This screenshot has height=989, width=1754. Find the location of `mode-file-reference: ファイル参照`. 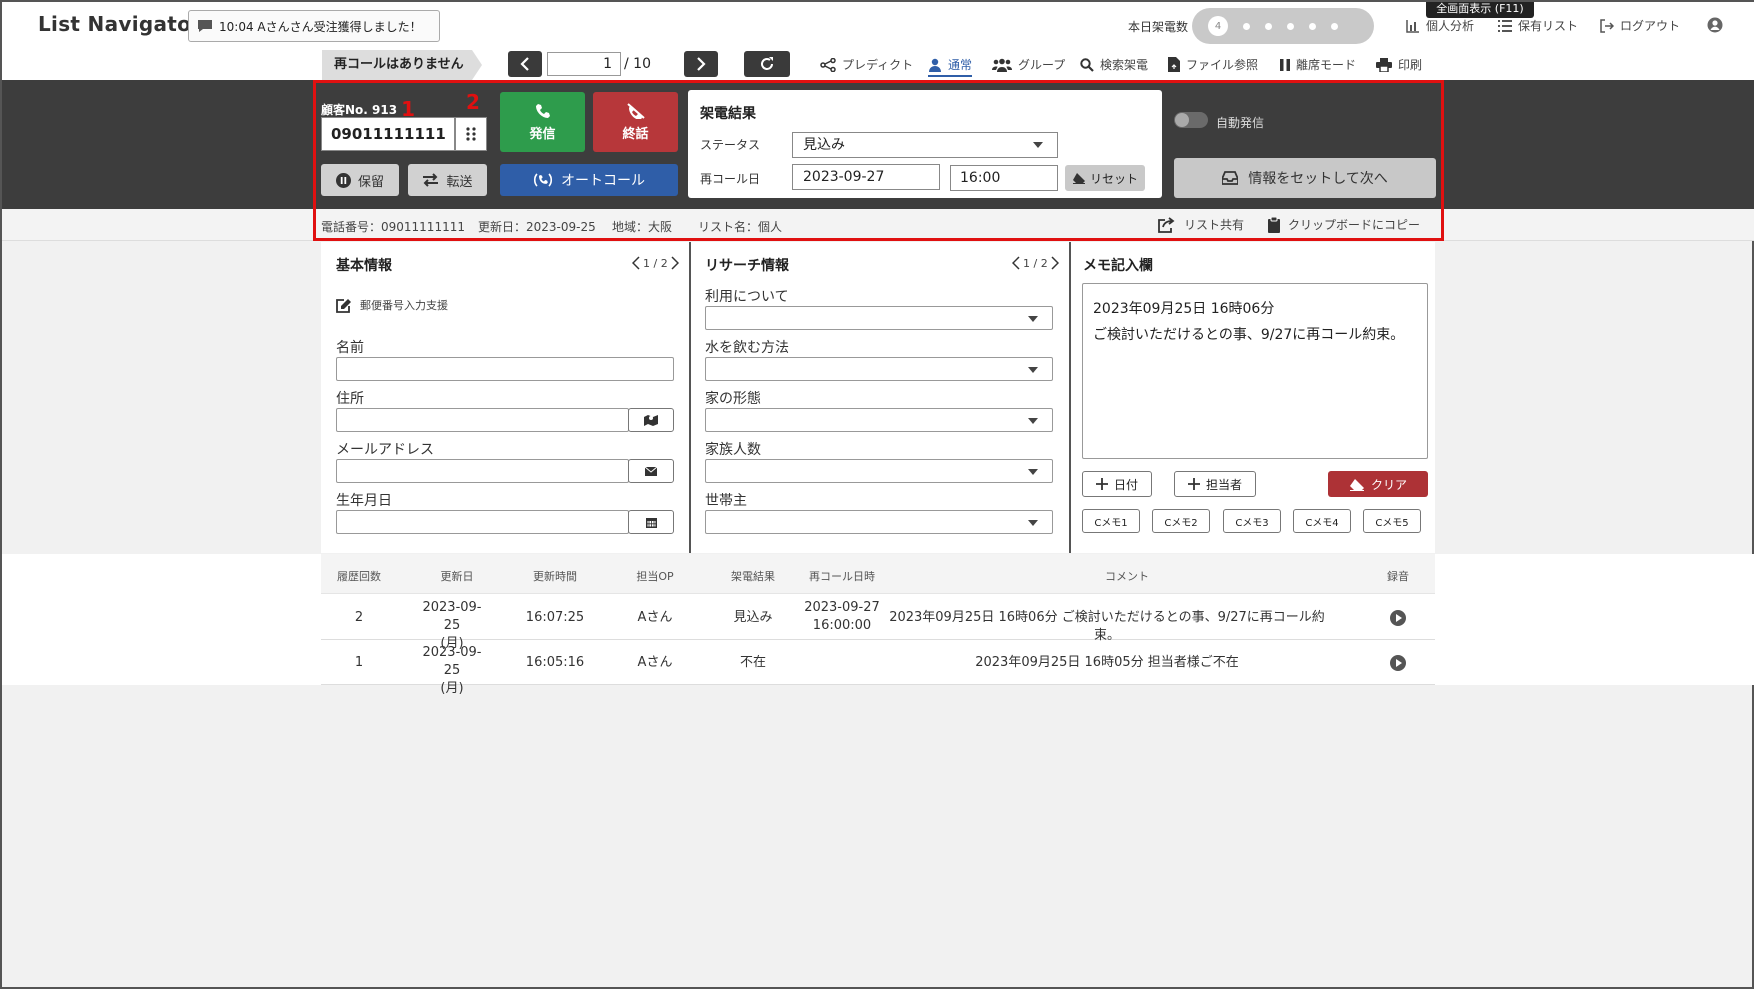

mode-file-reference: ファイル参照 is located at coordinates (1213, 64).